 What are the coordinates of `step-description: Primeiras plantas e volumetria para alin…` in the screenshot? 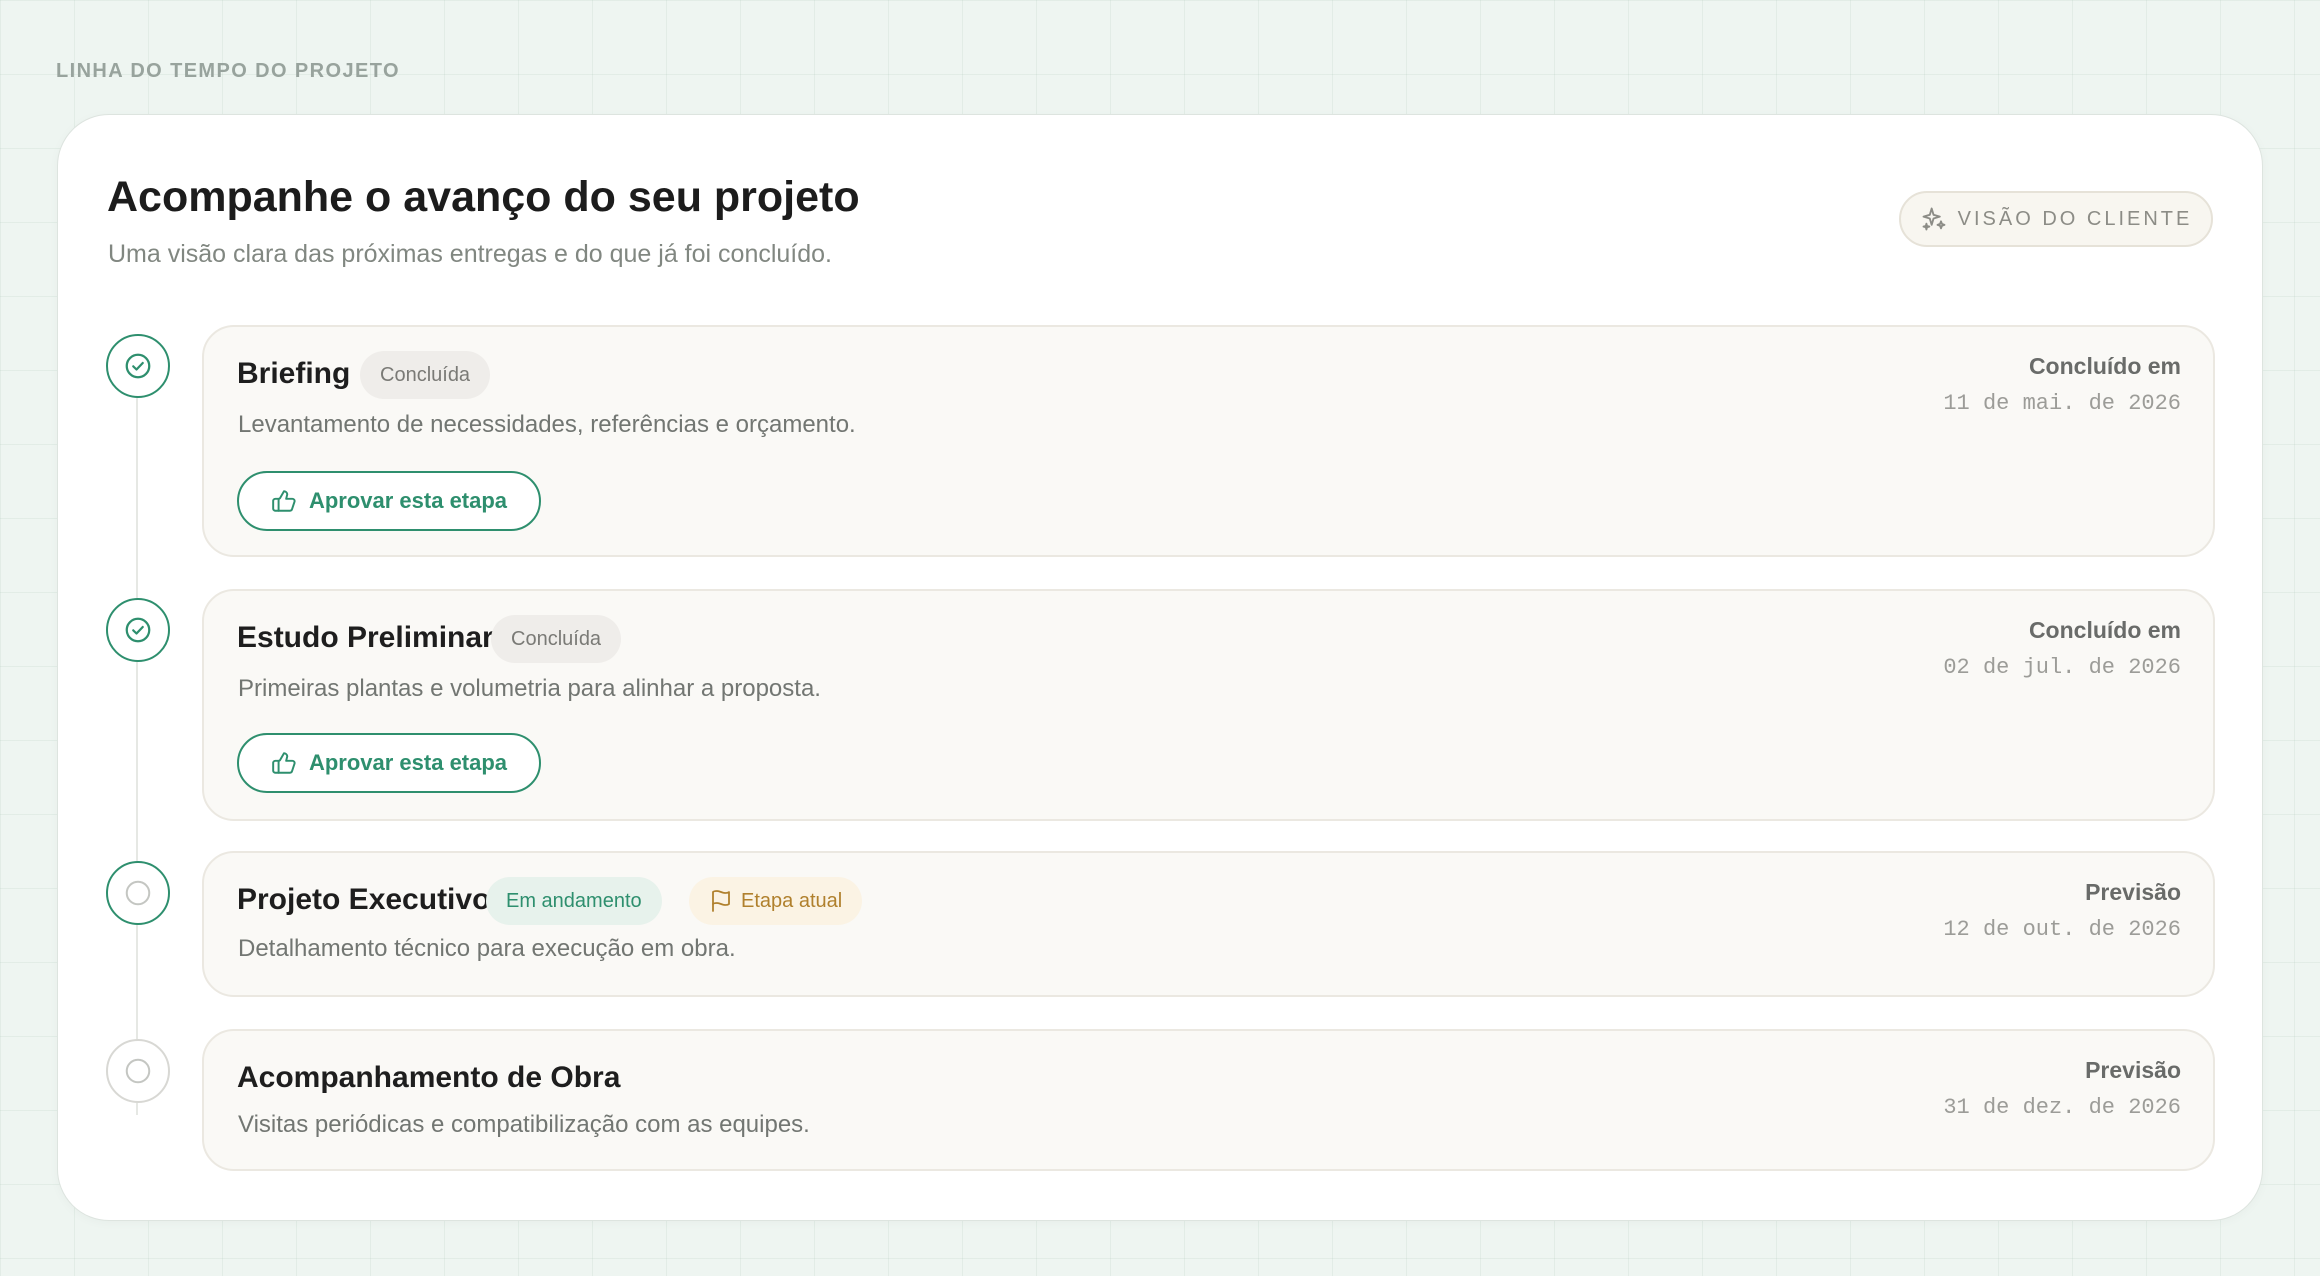 It's located at (529, 688).